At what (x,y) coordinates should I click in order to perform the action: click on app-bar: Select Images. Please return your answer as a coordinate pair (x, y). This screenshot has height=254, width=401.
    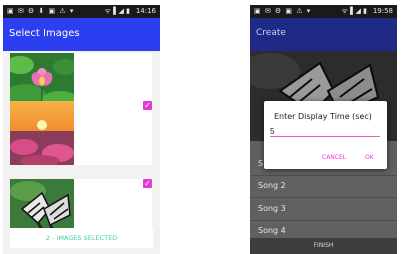
    Looking at the image, I should click on (81, 34).